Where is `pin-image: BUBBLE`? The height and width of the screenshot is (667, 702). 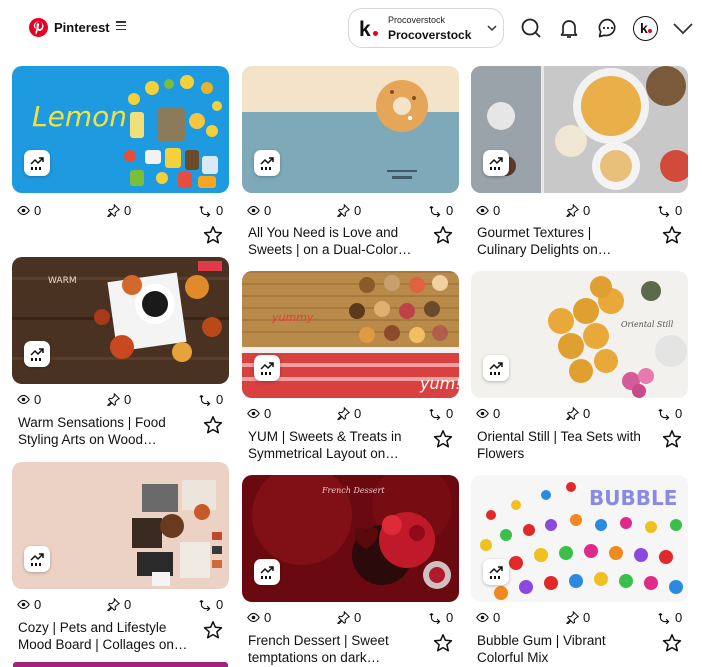
pin-image: BUBBLE is located at coordinates (579, 538).